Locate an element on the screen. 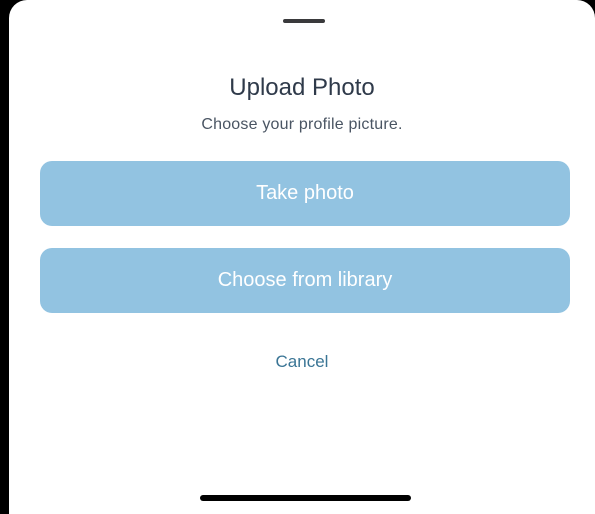  cancel-button: Cancel is located at coordinates (302, 362).